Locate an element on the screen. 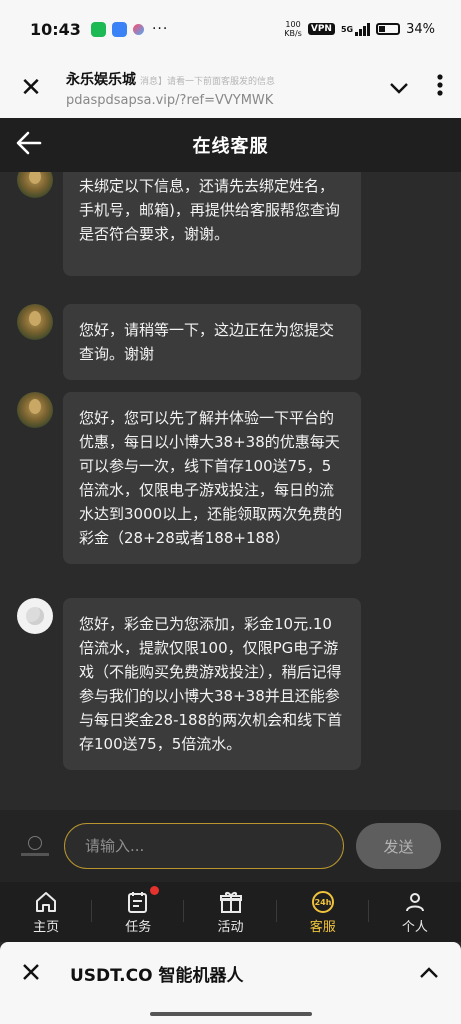  message-input is located at coordinates (204, 846).